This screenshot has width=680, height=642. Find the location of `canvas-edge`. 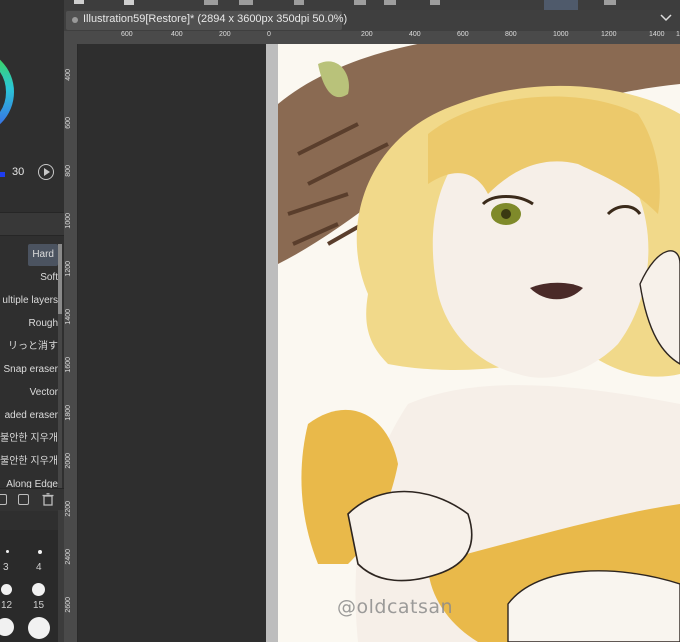

canvas-edge is located at coordinates (272, 343).